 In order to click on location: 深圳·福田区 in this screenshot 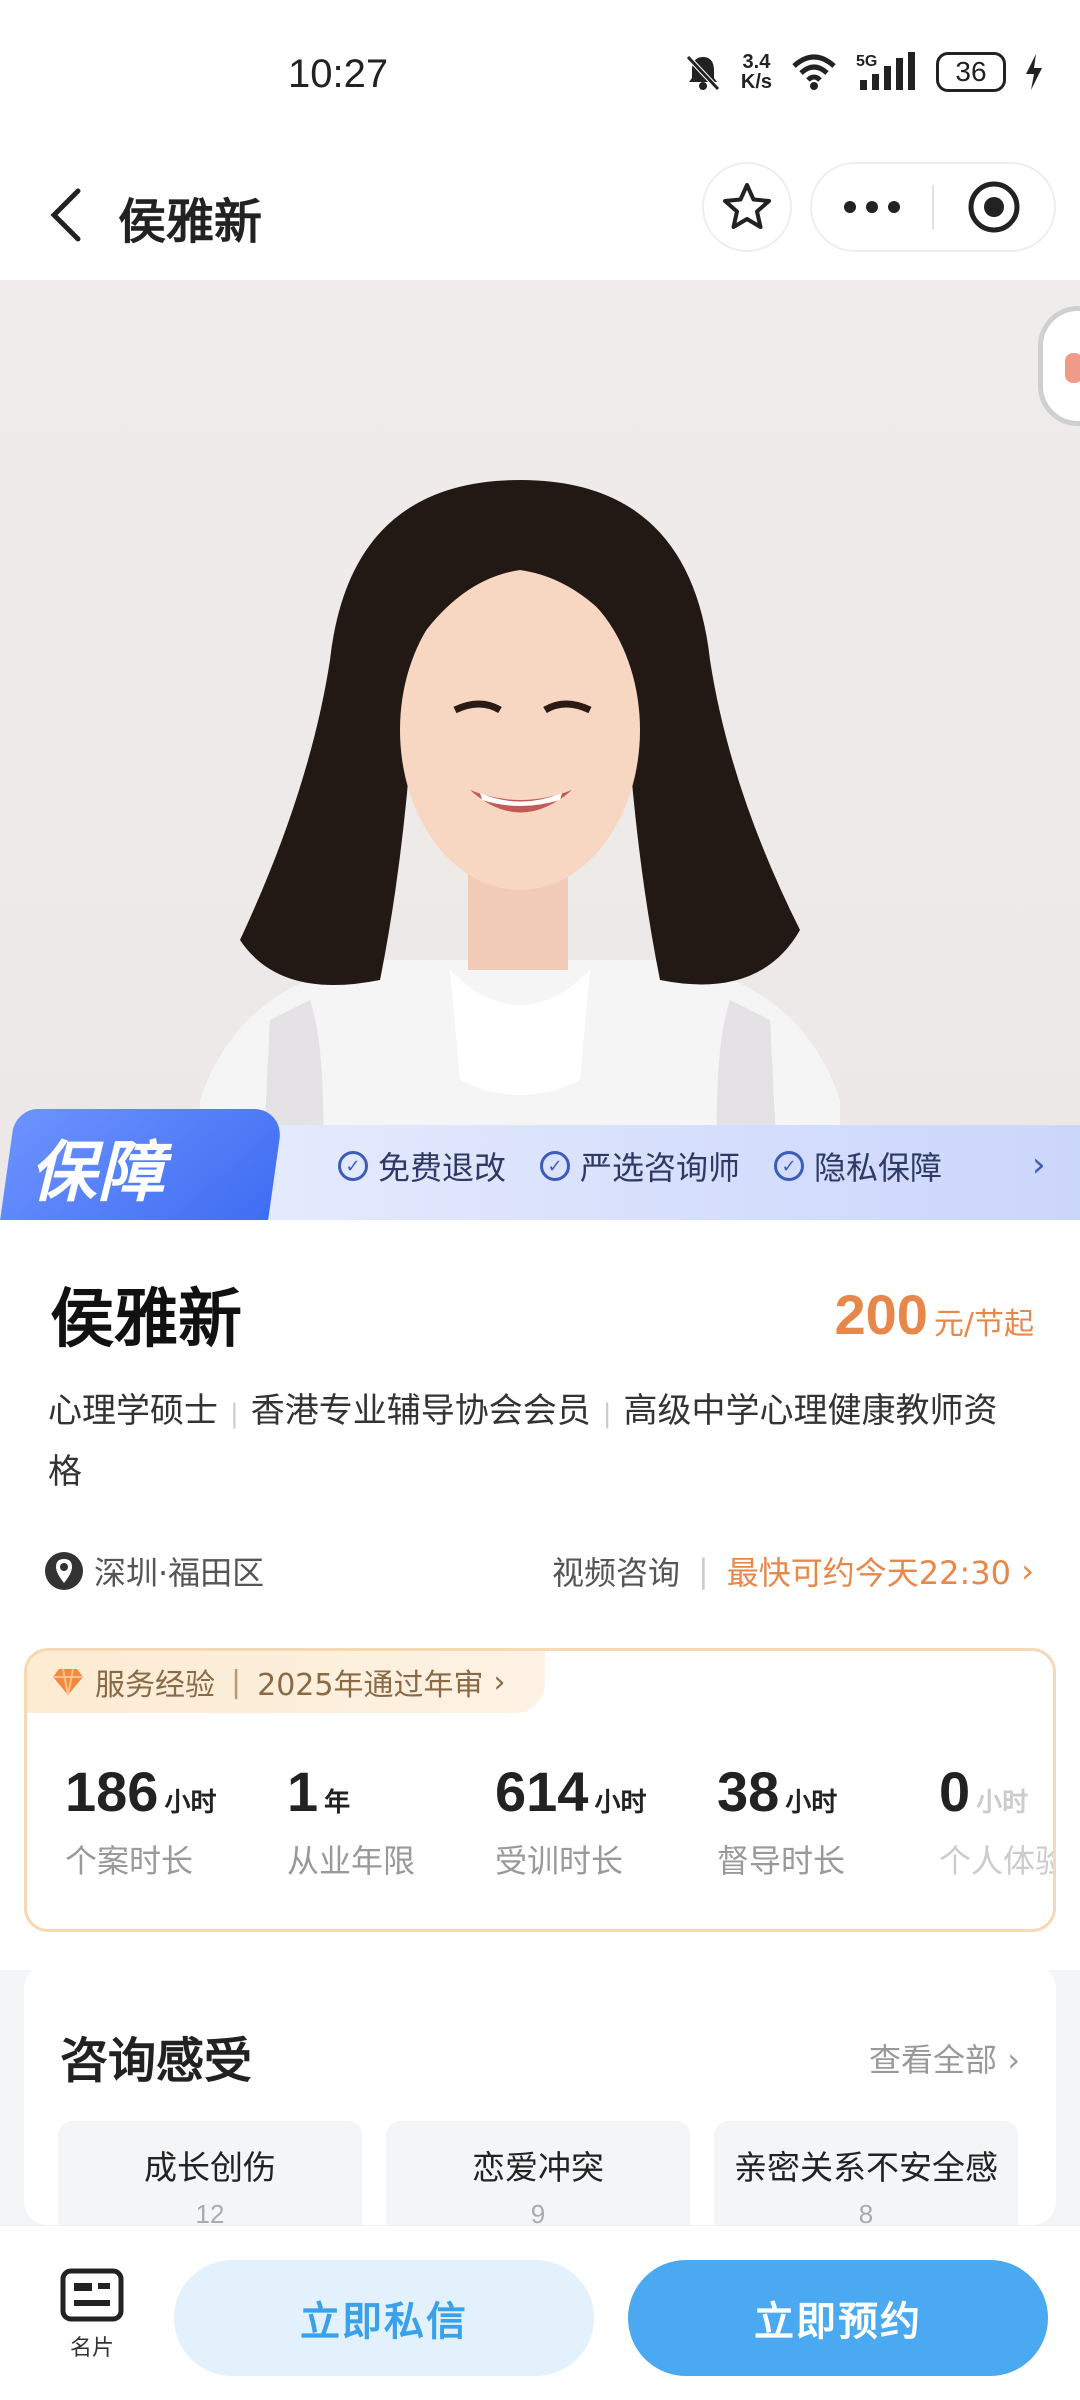, I will do `click(154, 1571)`.